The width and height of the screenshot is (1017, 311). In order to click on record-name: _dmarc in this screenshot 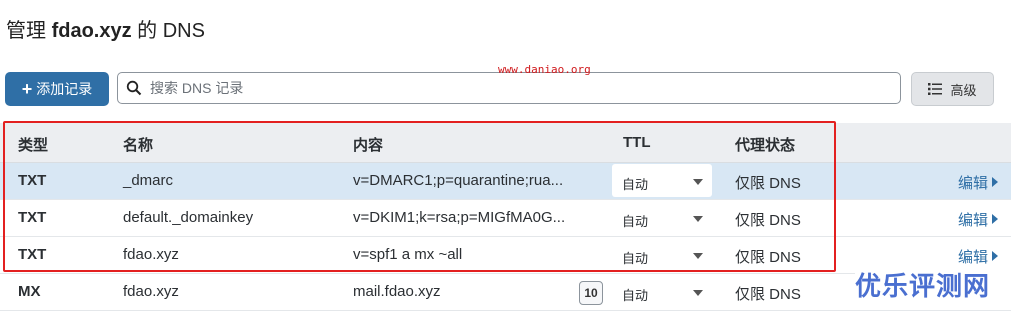, I will do `click(148, 180)`.